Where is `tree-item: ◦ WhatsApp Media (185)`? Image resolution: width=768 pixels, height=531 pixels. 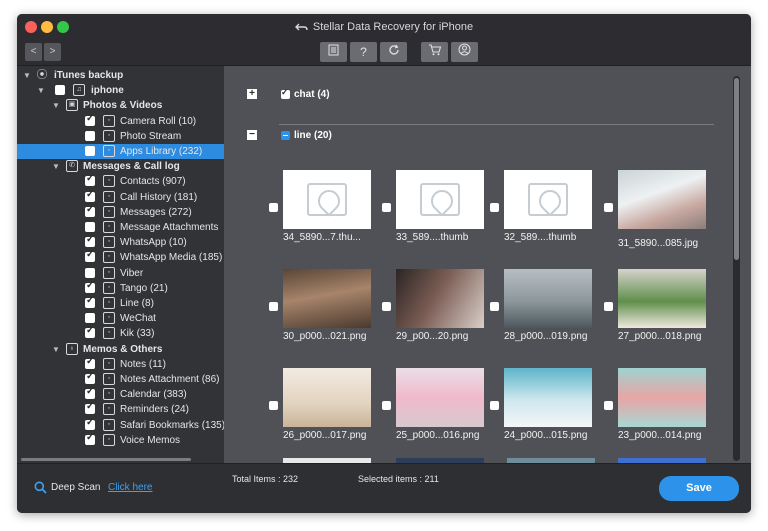
tree-item: ◦ WhatsApp Media (185) is located at coordinates (120, 257).